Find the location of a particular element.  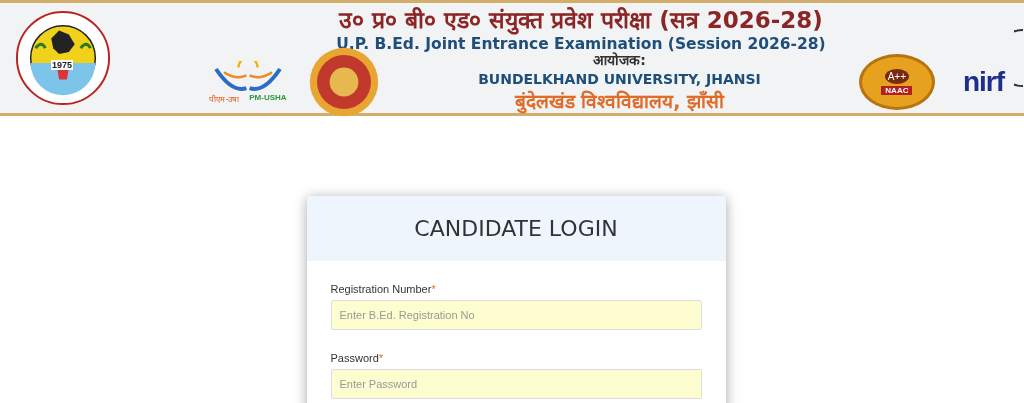

seal-year: 1975 is located at coordinates (62, 65).